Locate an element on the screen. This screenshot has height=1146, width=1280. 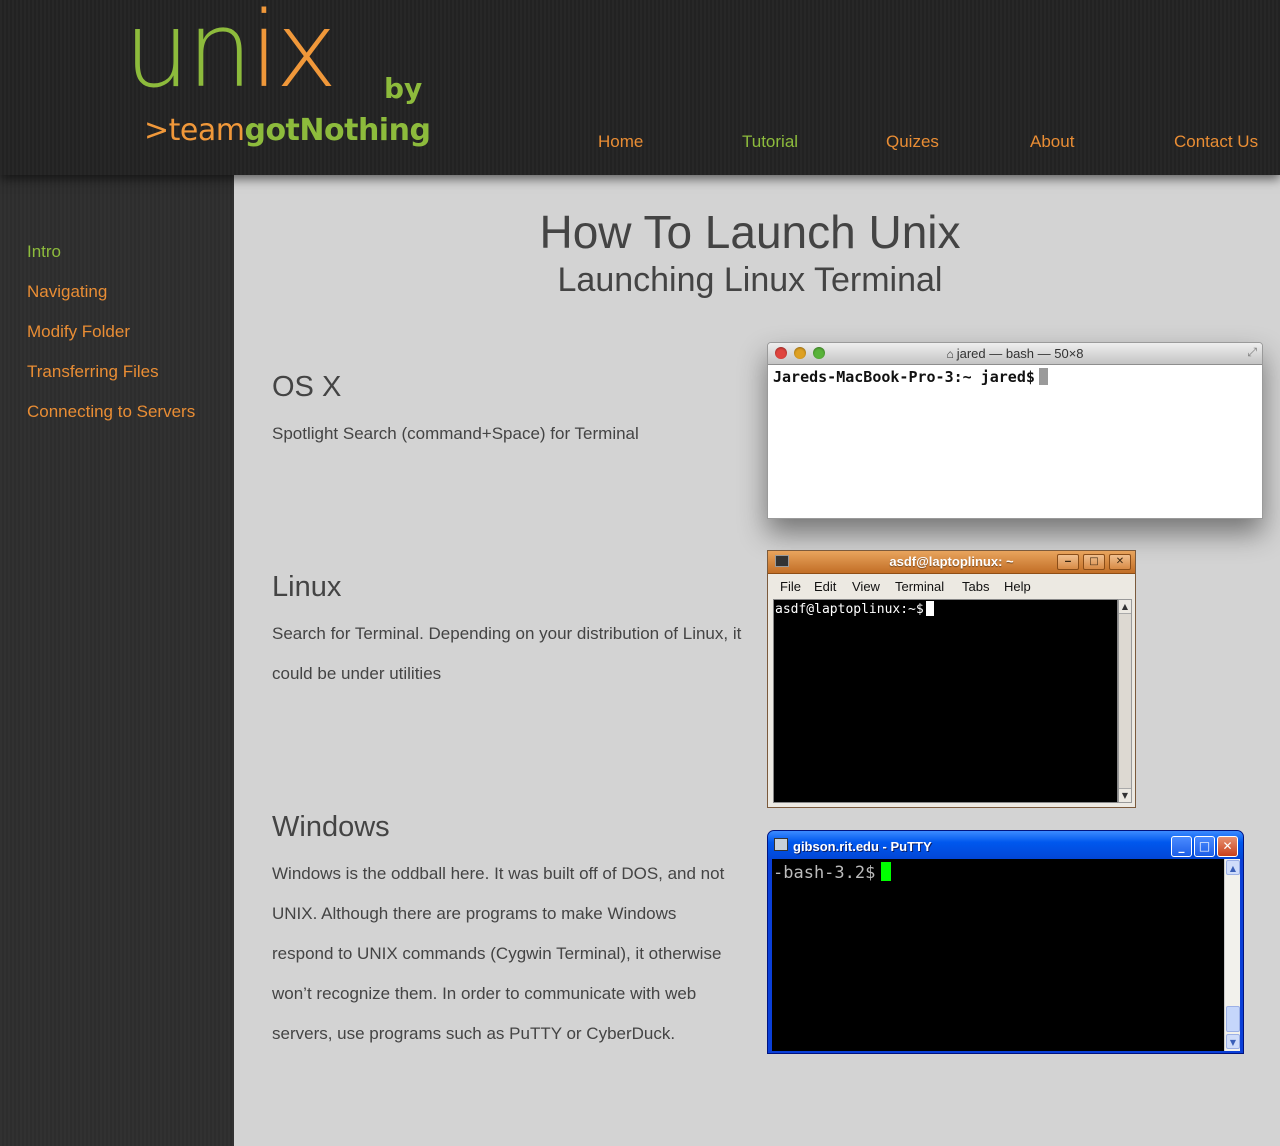
linux-terminal-prompt: asdf@laptoplinux:~$ is located at coordinates (849, 609).